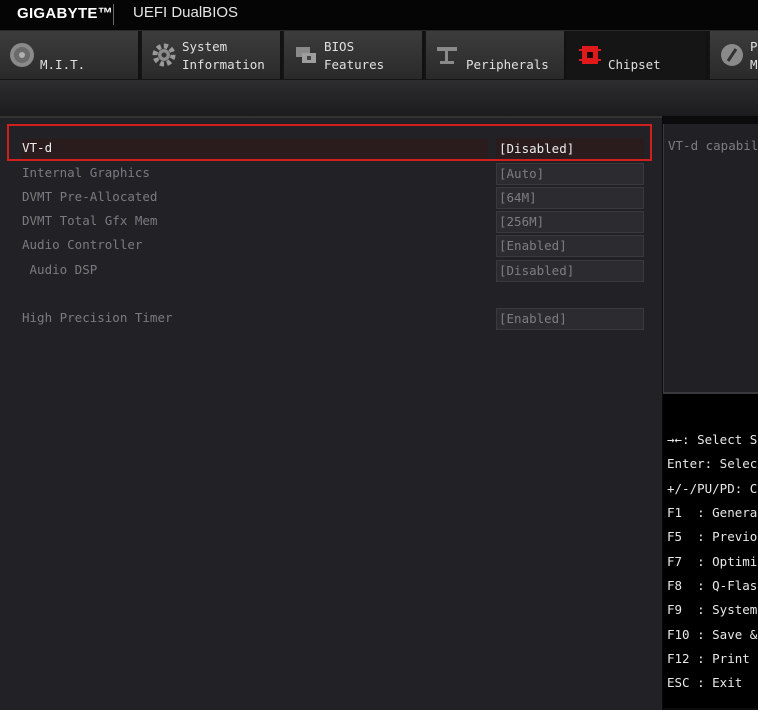 The image size is (758, 710). I want to click on setting-label: Internal Graphics, so click(86, 172).